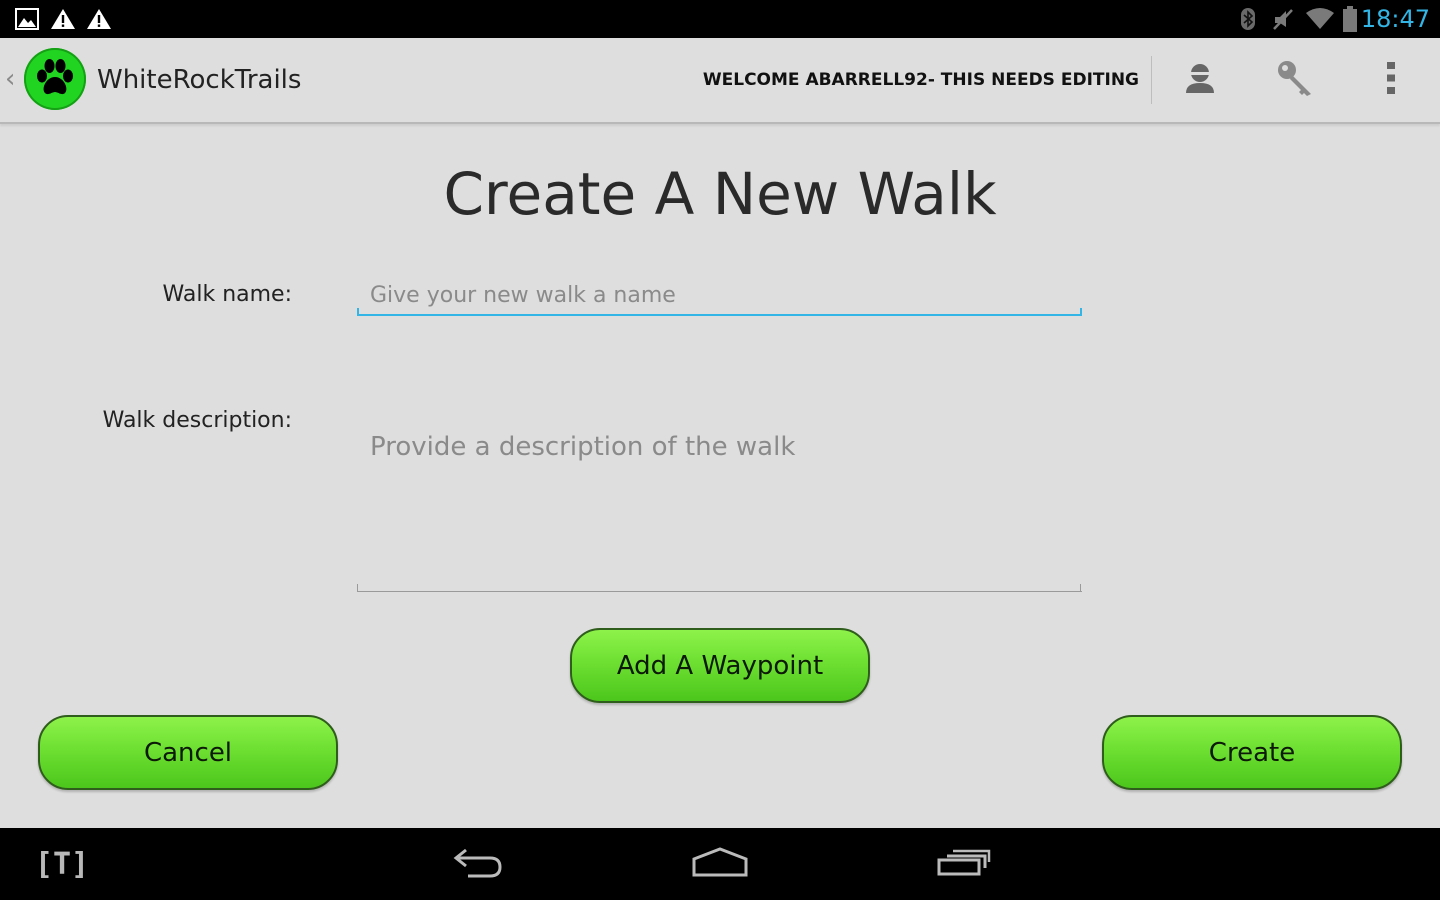 The height and width of the screenshot is (900, 1440). I want to click on app-title: WhiteRockTrails, so click(199, 80).